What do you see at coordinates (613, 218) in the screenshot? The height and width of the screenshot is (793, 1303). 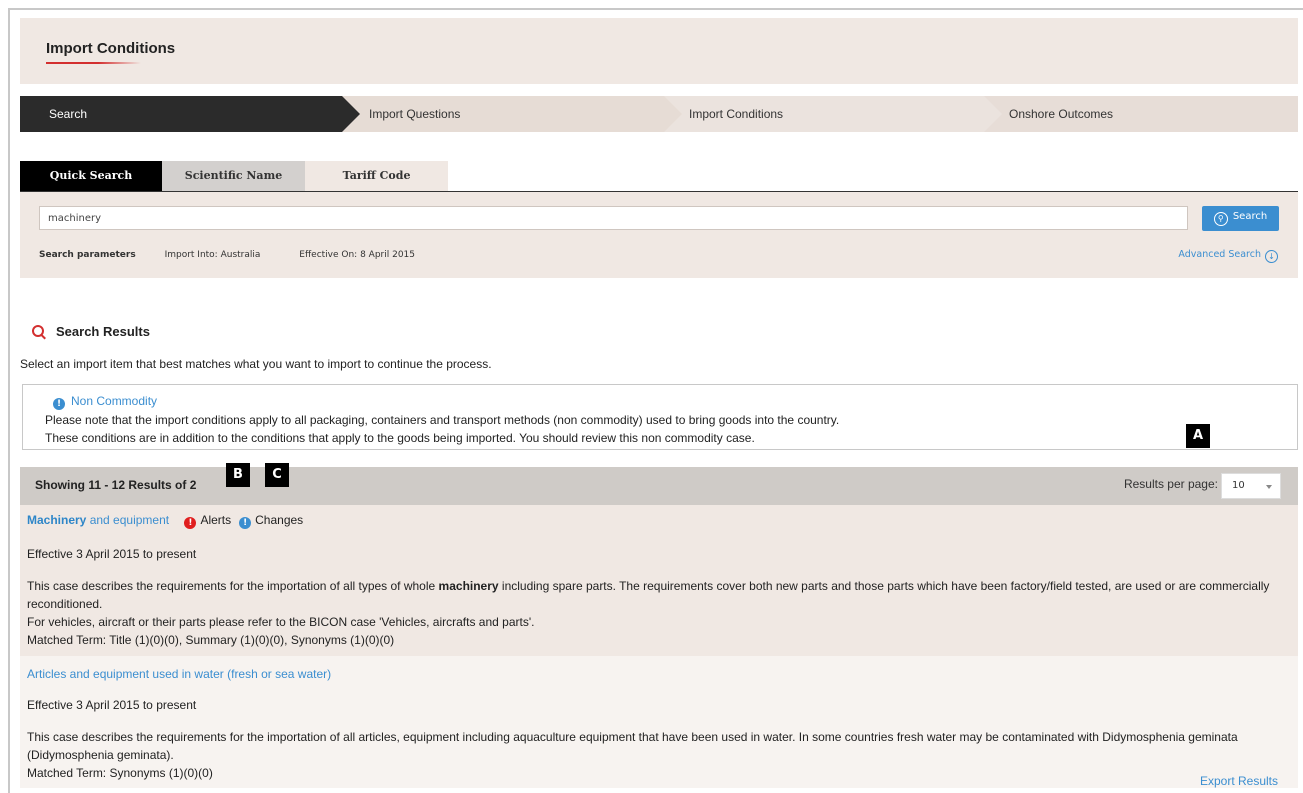 I see `search-input` at bounding box center [613, 218].